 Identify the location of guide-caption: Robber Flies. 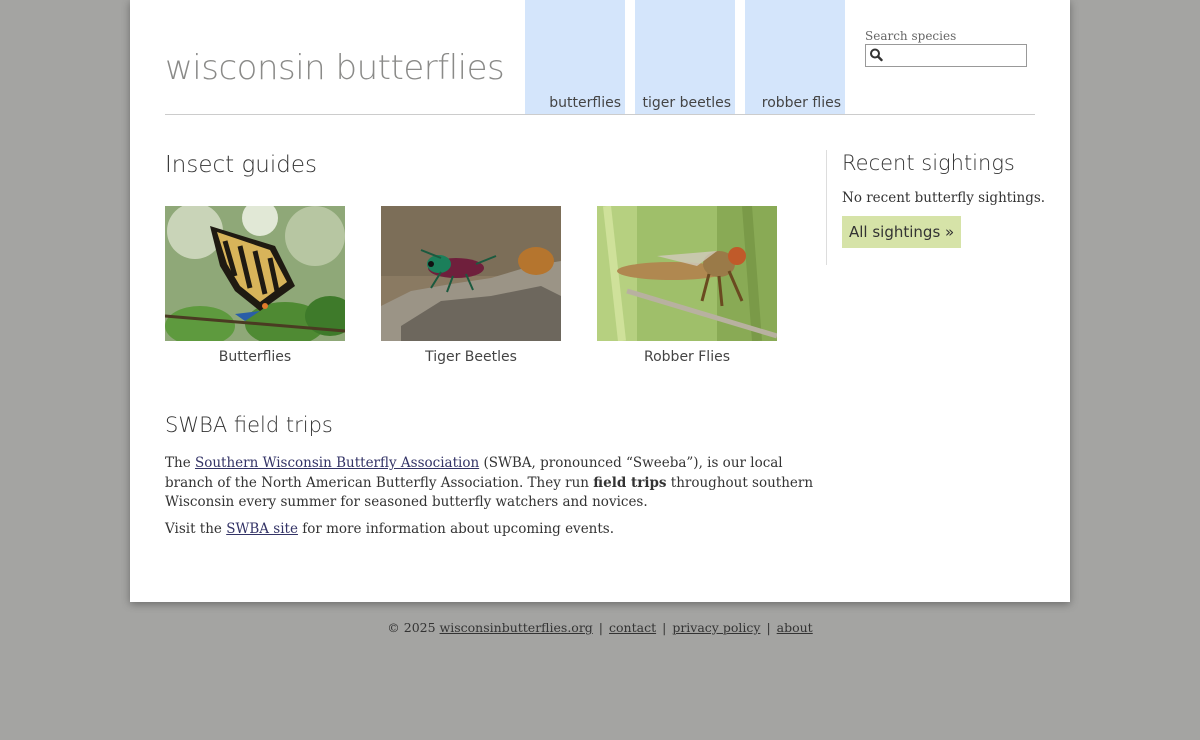
(687, 357).